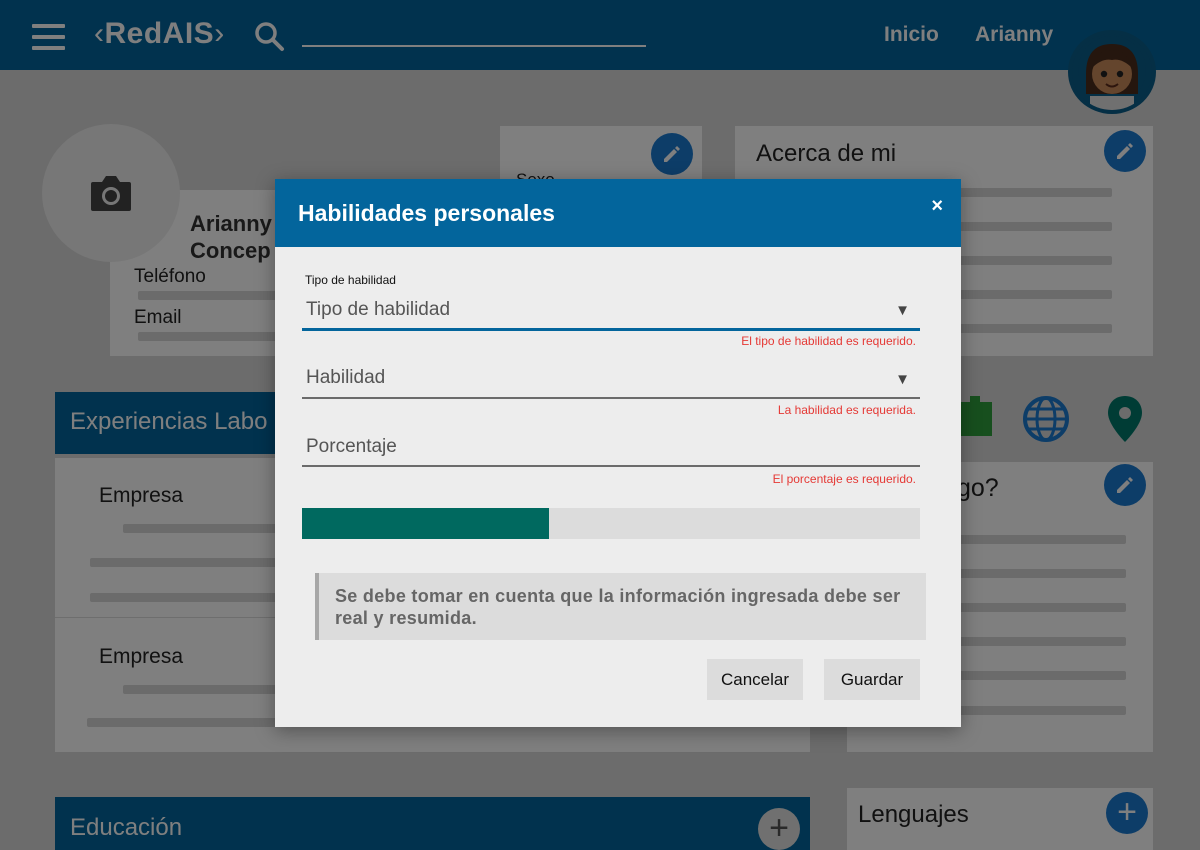 The width and height of the screenshot is (1200, 850). Describe the element at coordinates (846, 410) in the screenshot. I see `skill-error: La habilidad es requerida.` at that location.